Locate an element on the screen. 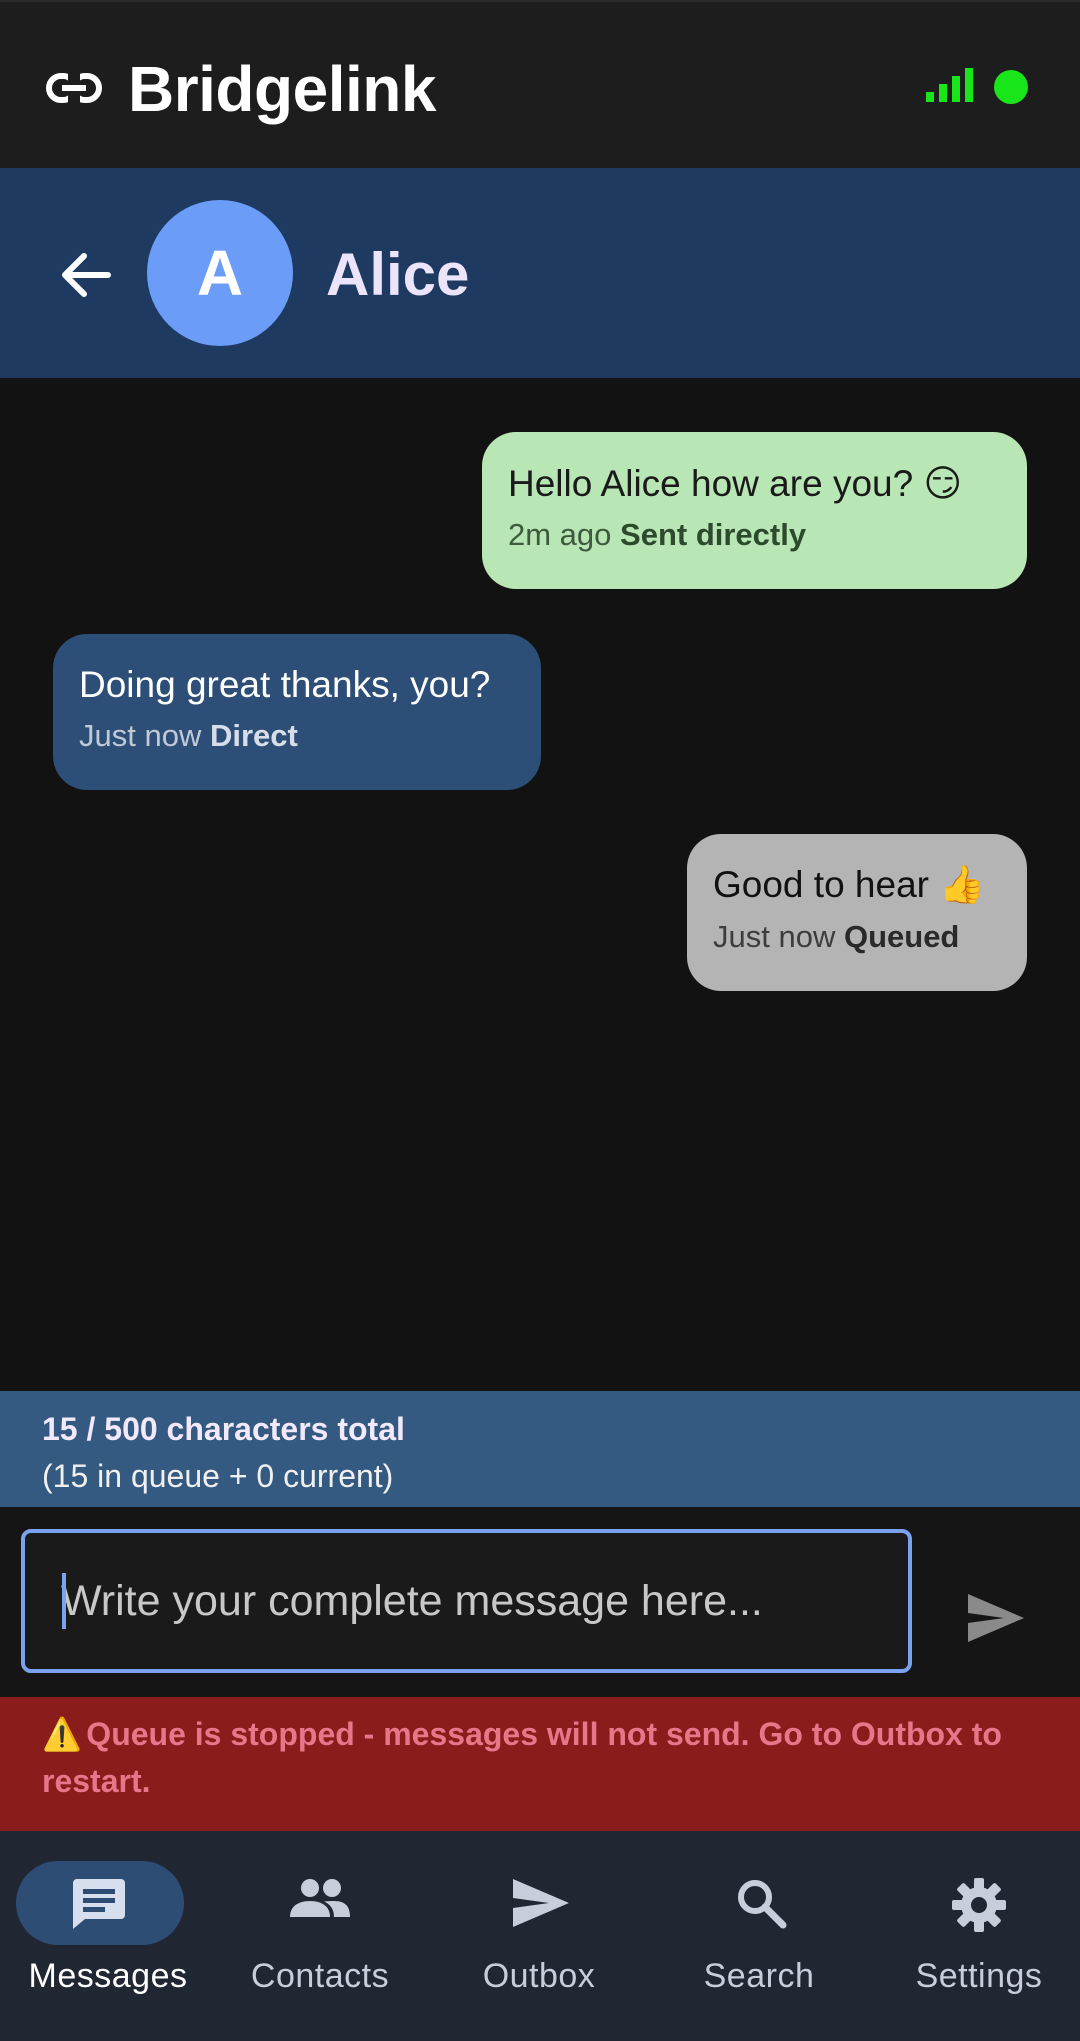  top-app-bar: Bridgelink is located at coordinates (540, 84).